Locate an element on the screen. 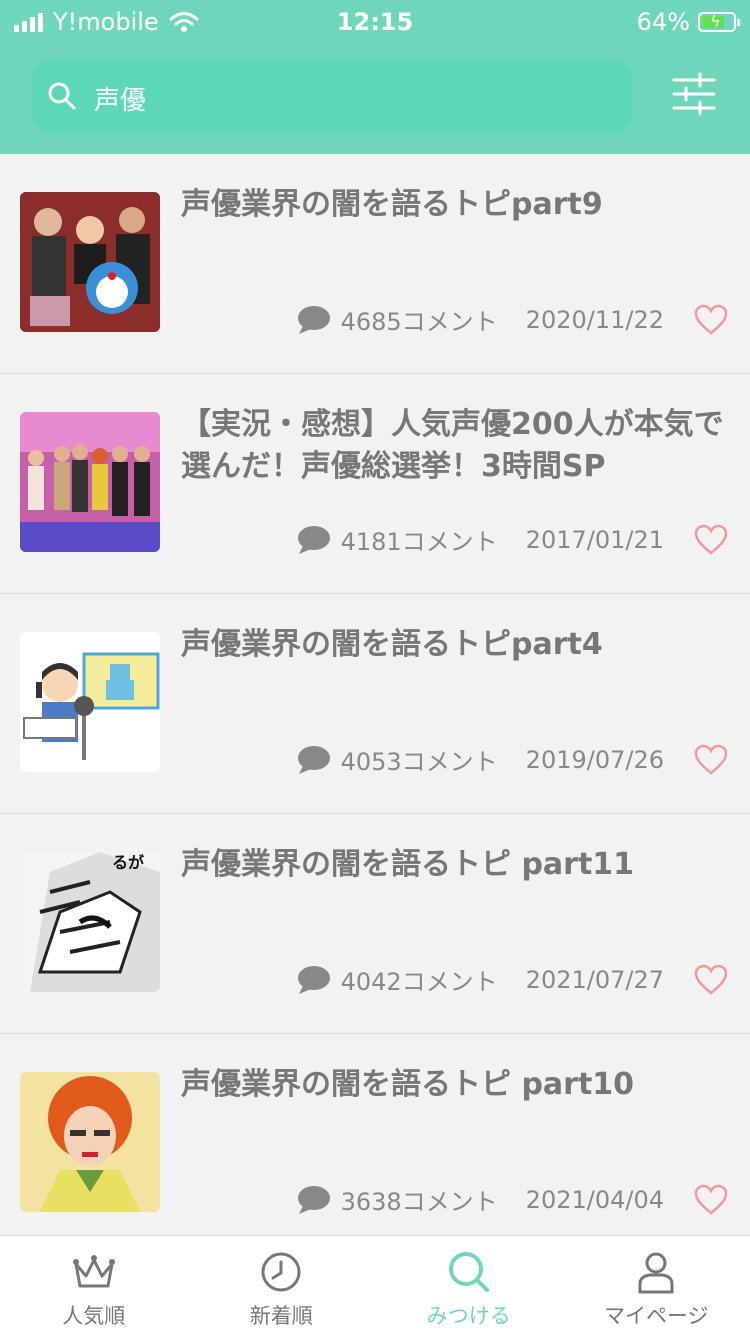 The width and height of the screenshot is (750, 1335). topic-date: 2021/07/27 is located at coordinates (595, 980).